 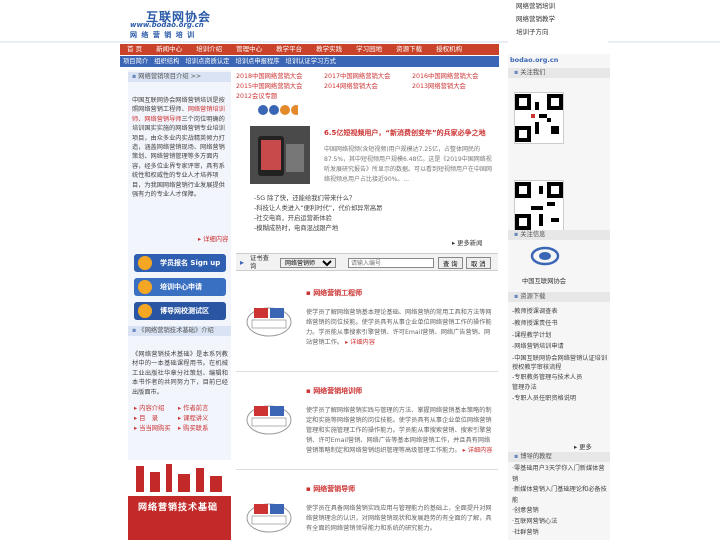 I want to click on site-logo-small: bodao.org.cn, so click(x=534, y=60).